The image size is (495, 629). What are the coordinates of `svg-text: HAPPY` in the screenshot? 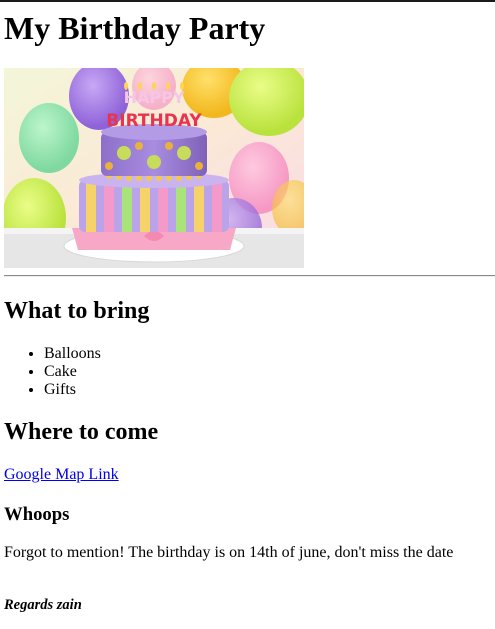 It's located at (154, 97).